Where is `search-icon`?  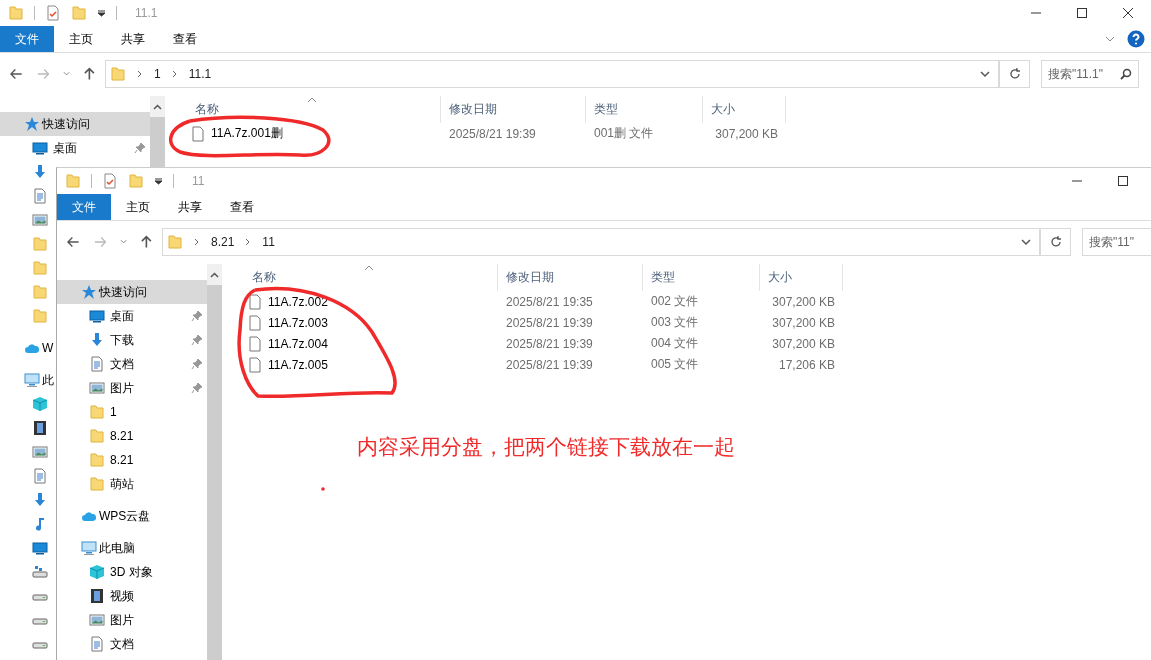
search-icon is located at coordinates (1126, 74).